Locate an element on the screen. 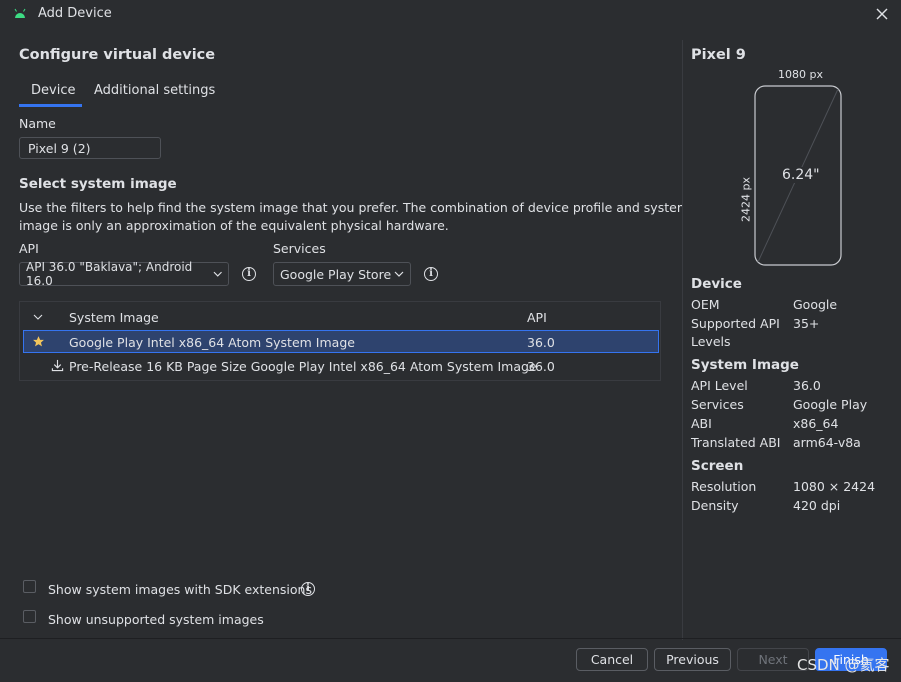 The height and width of the screenshot is (682, 901). table-header: System Image API is located at coordinates (341, 316).